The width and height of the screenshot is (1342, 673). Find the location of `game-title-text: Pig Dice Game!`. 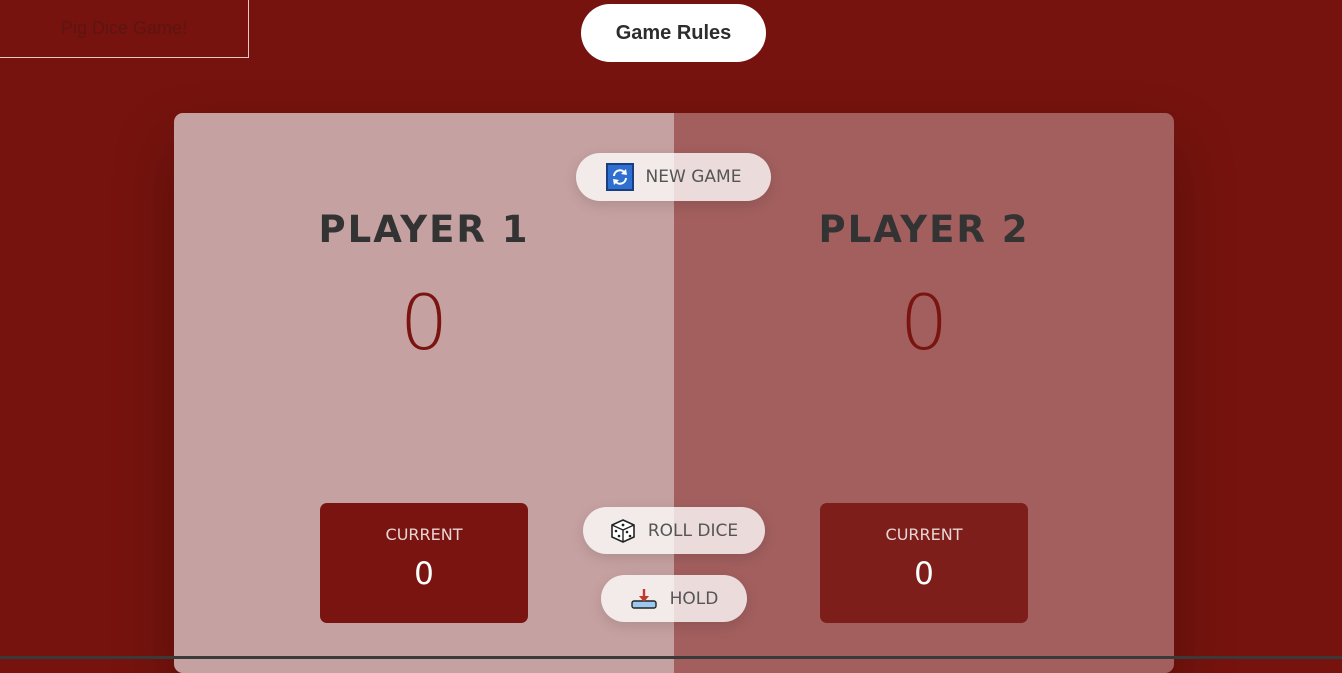

game-title-text: Pig Dice Game! is located at coordinates (124, 28).